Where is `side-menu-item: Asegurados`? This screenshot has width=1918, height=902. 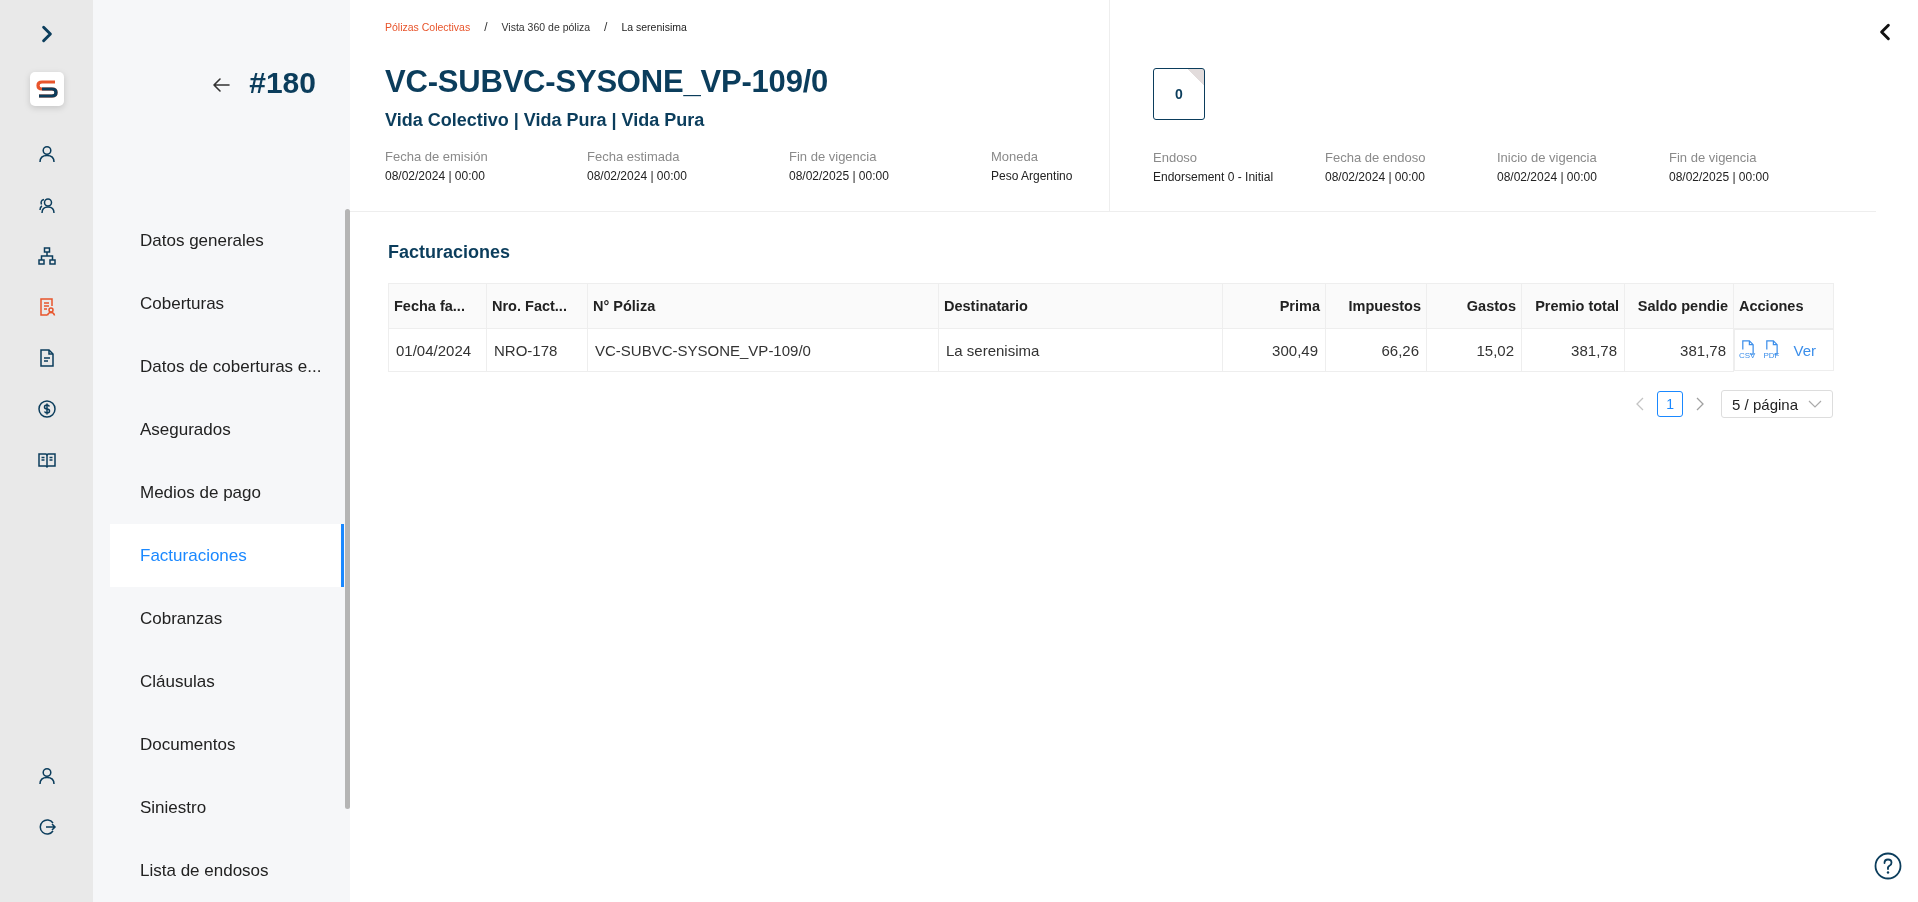
side-menu-item: Asegurados is located at coordinates (227, 429).